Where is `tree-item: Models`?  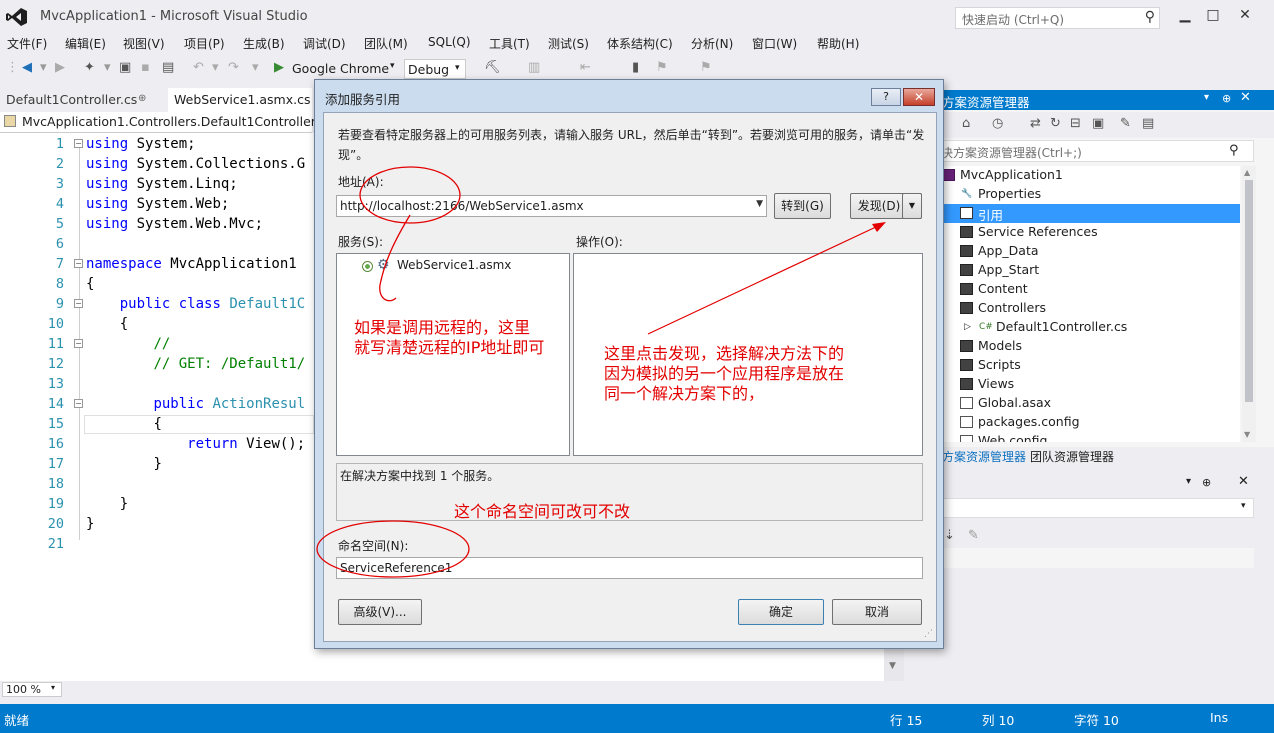 tree-item: Models is located at coordinates (1090, 346).